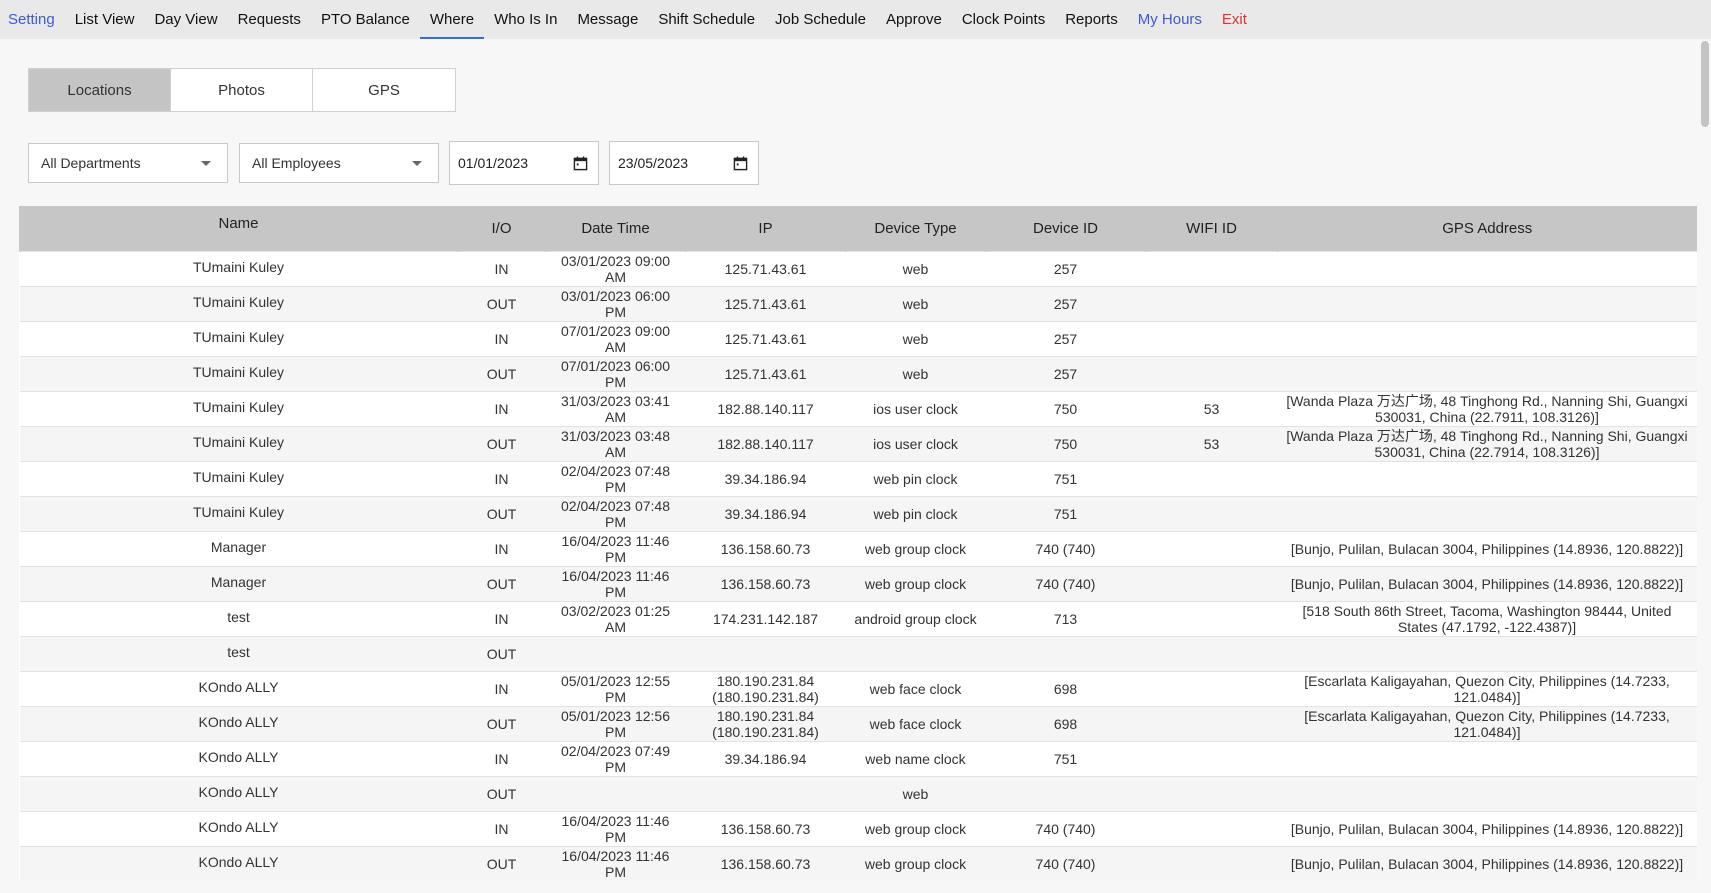 The height and width of the screenshot is (893, 1711). Describe the element at coordinates (525, 19) in the screenshot. I see `nav-who-is-in: Who Is In` at that location.